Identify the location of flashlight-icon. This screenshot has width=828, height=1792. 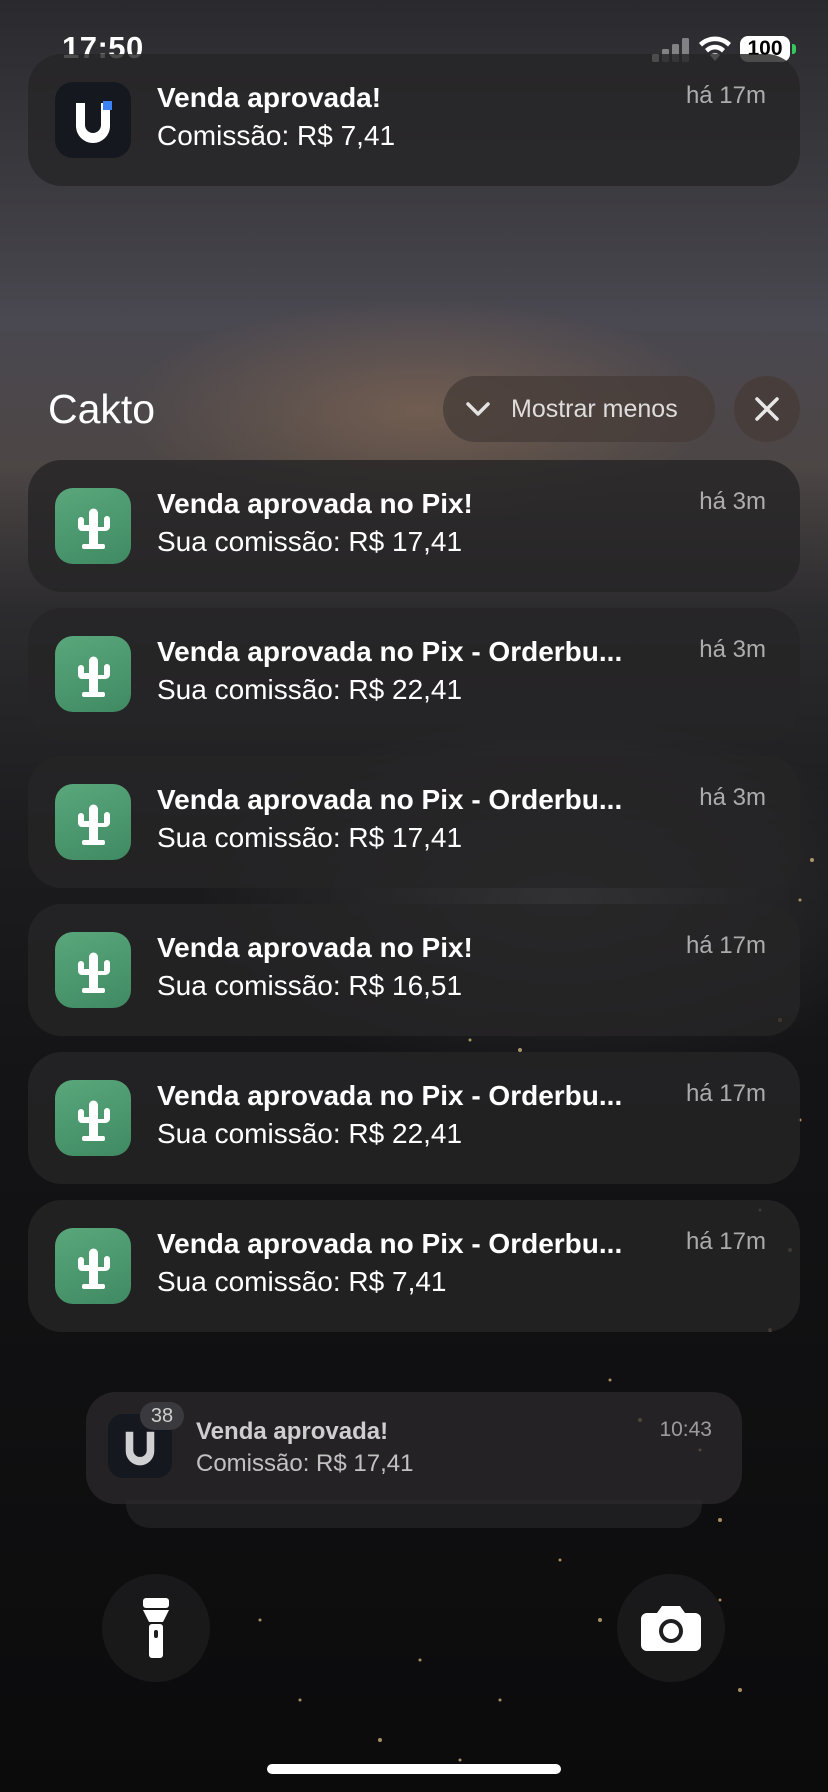
(156, 1628).